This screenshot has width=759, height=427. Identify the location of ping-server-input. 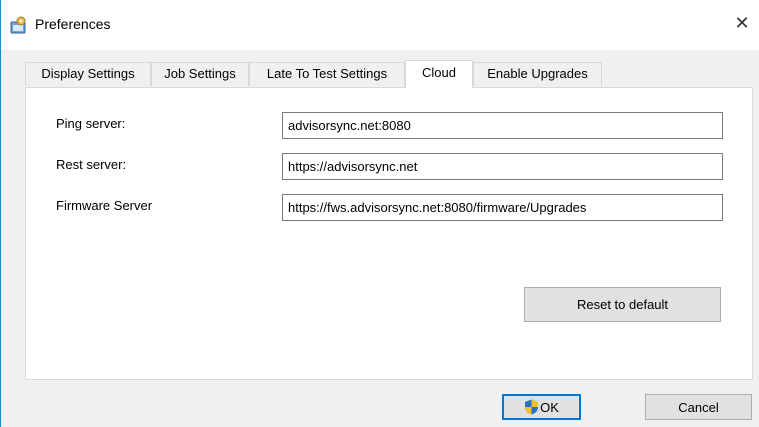
(502, 125).